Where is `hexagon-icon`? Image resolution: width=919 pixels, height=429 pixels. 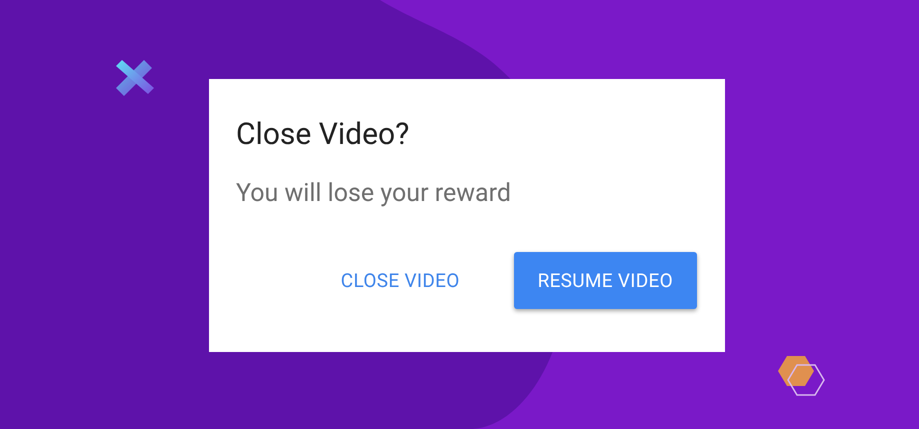 hexagon-icon is located at coordinates (802, 376).